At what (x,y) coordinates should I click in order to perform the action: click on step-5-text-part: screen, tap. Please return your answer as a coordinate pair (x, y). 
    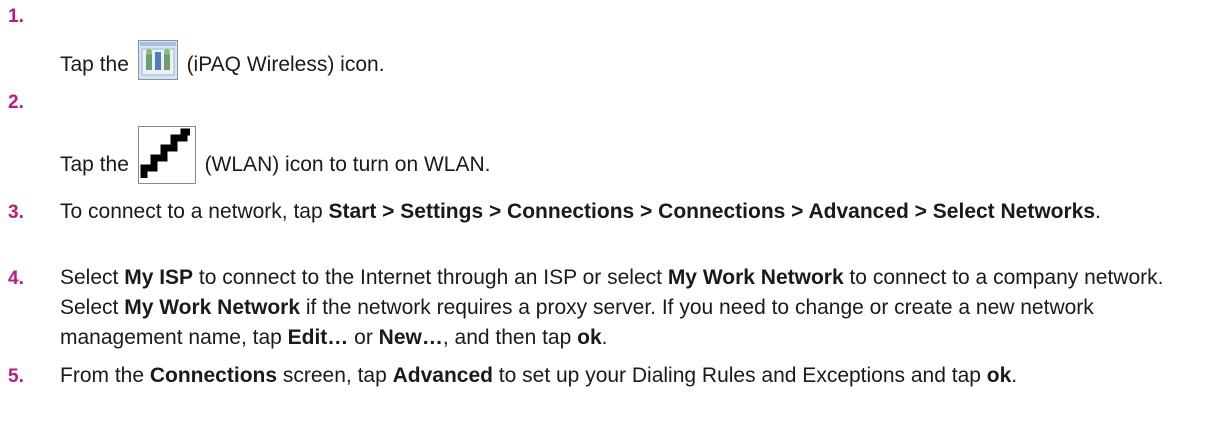
    Looking at the image, I should click on (335, 375).